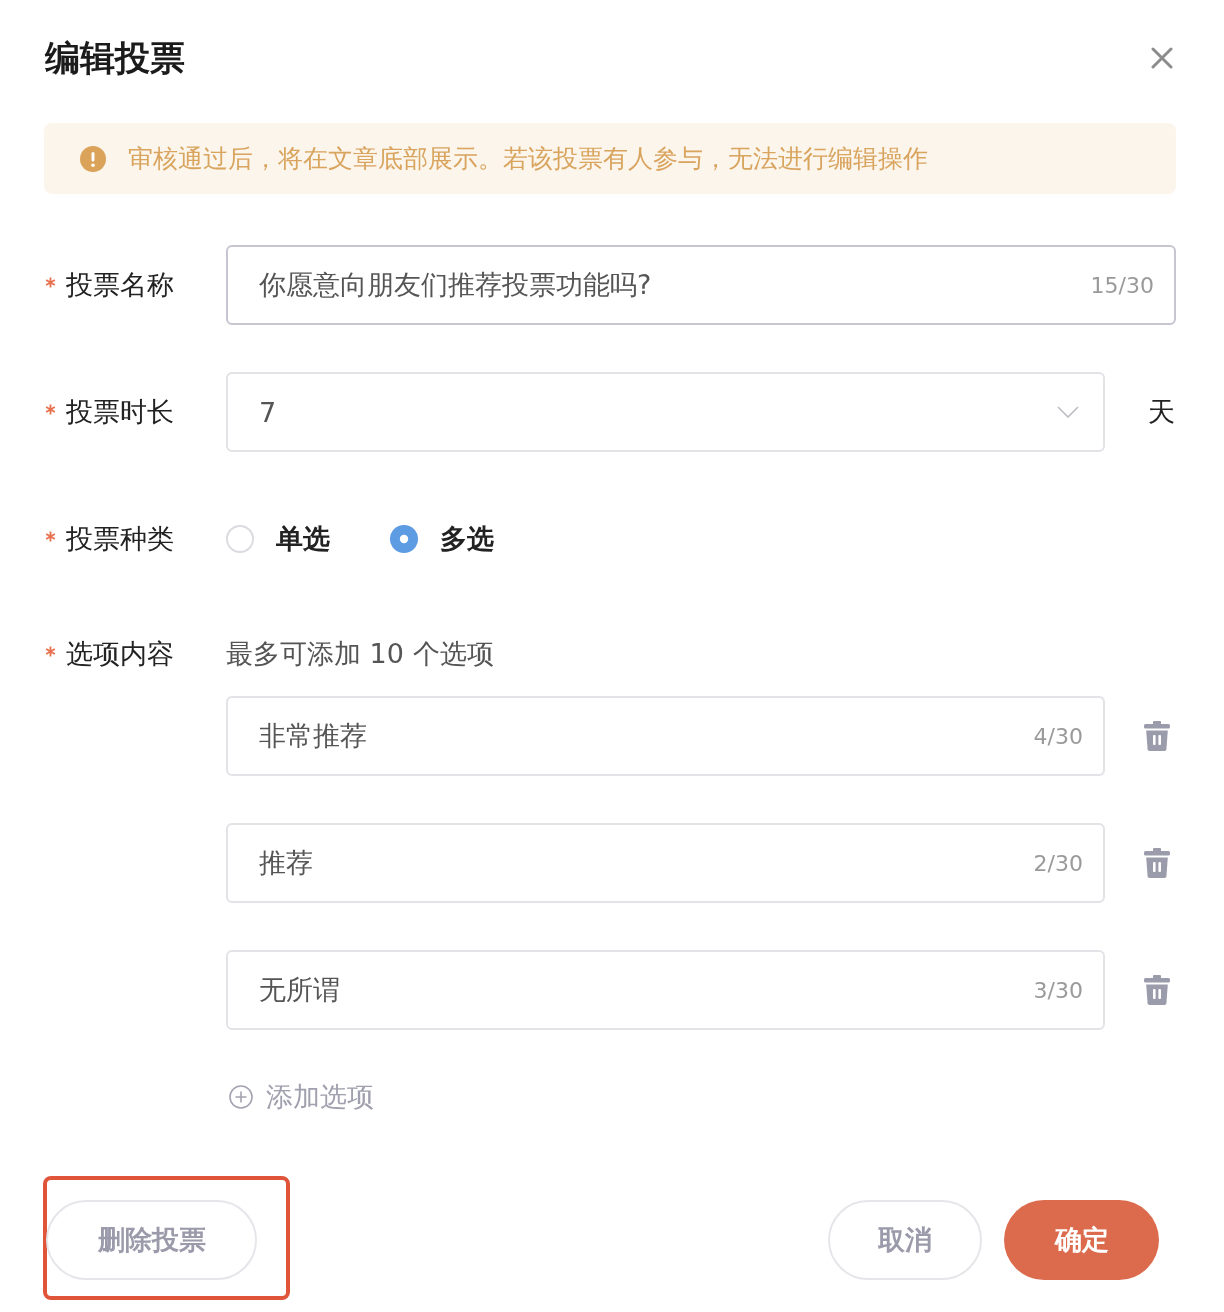 This screenshot has width=1224, height=1312. I want to click on char-counter: 3/30, so click(1058, 990).